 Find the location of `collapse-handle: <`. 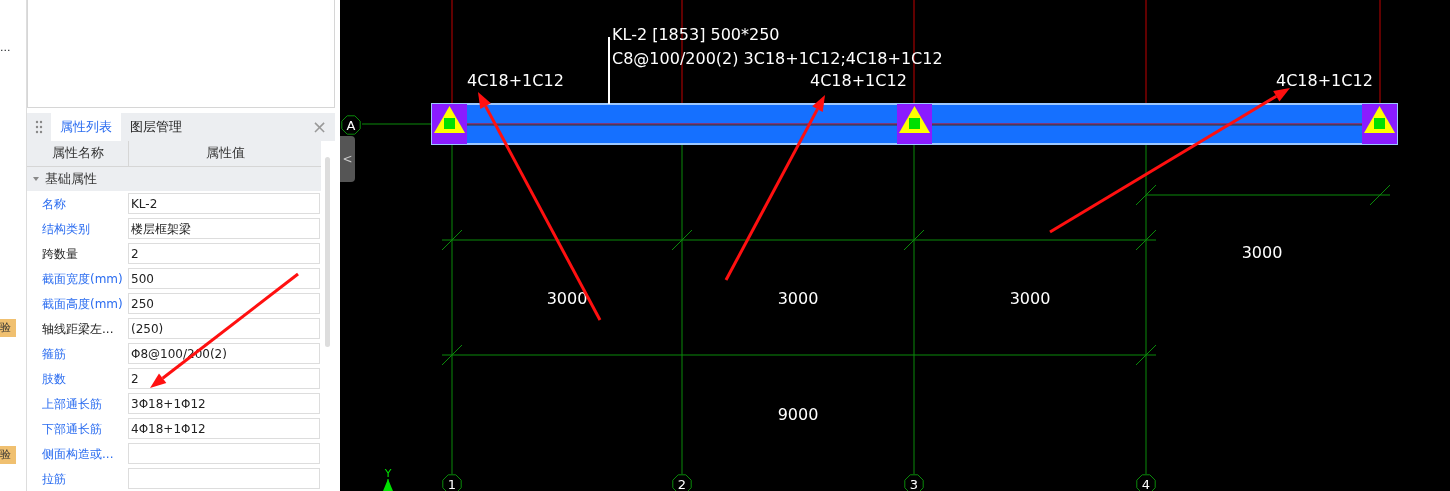

collapse-handle: < is located at coordinates (347, 159).